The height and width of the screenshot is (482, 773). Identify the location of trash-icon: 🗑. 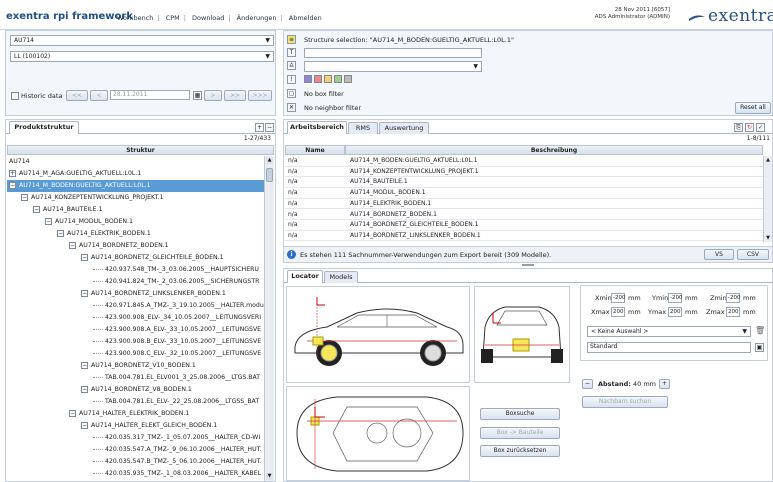
(760, 330).